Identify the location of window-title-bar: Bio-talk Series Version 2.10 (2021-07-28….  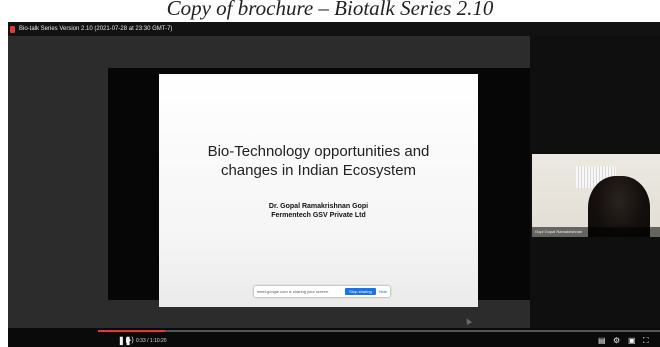
(334, 29).